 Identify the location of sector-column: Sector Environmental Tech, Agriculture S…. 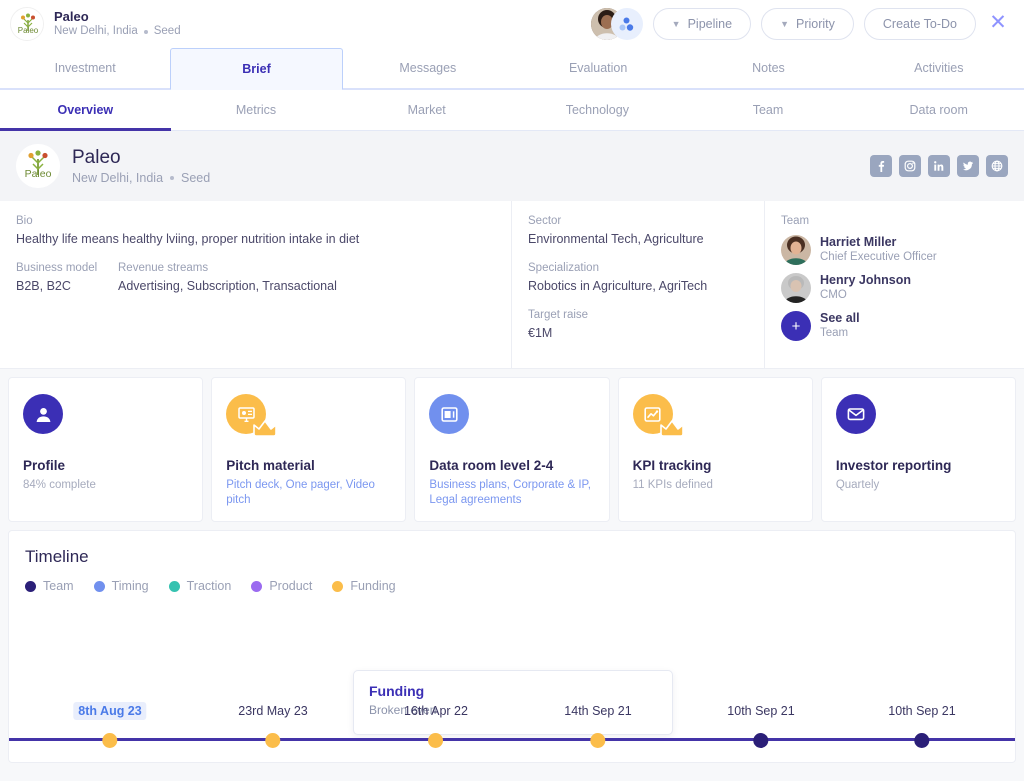
(638, 284).